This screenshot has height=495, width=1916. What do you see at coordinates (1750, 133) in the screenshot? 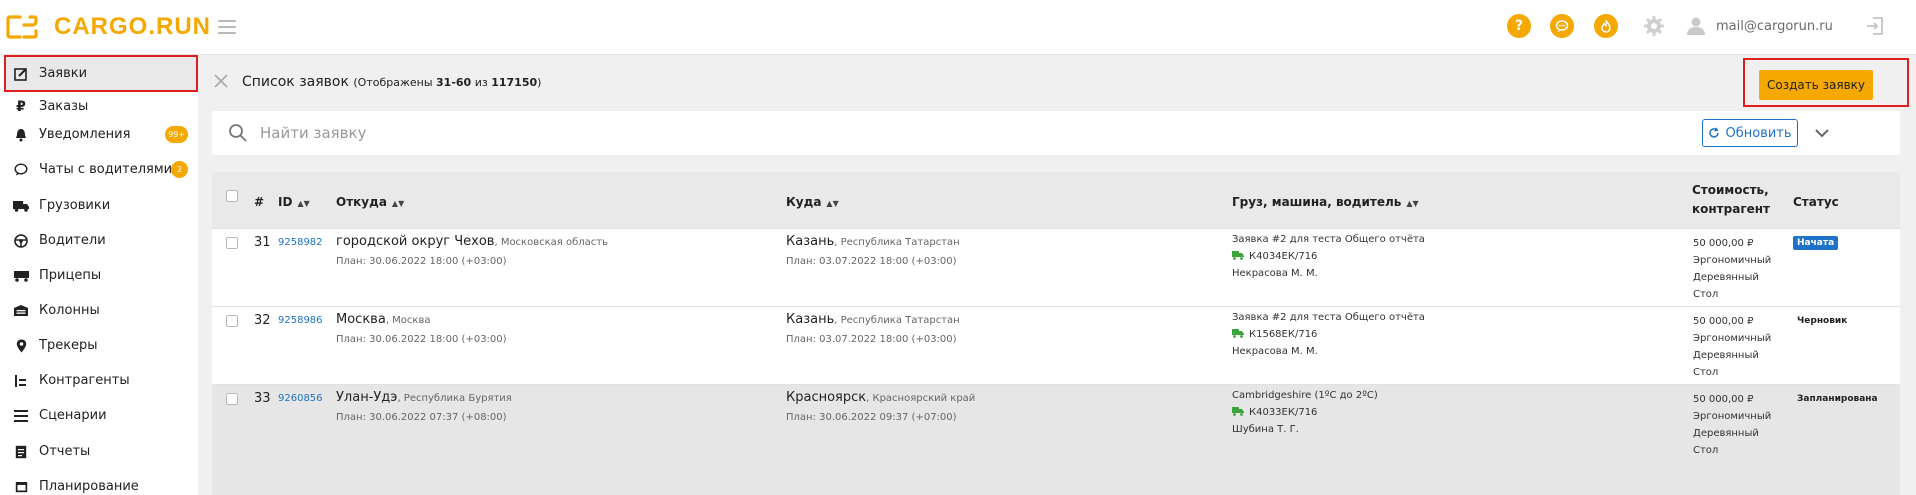
I see `refresh-button: Обновить` at bounding box center [1750, 133].